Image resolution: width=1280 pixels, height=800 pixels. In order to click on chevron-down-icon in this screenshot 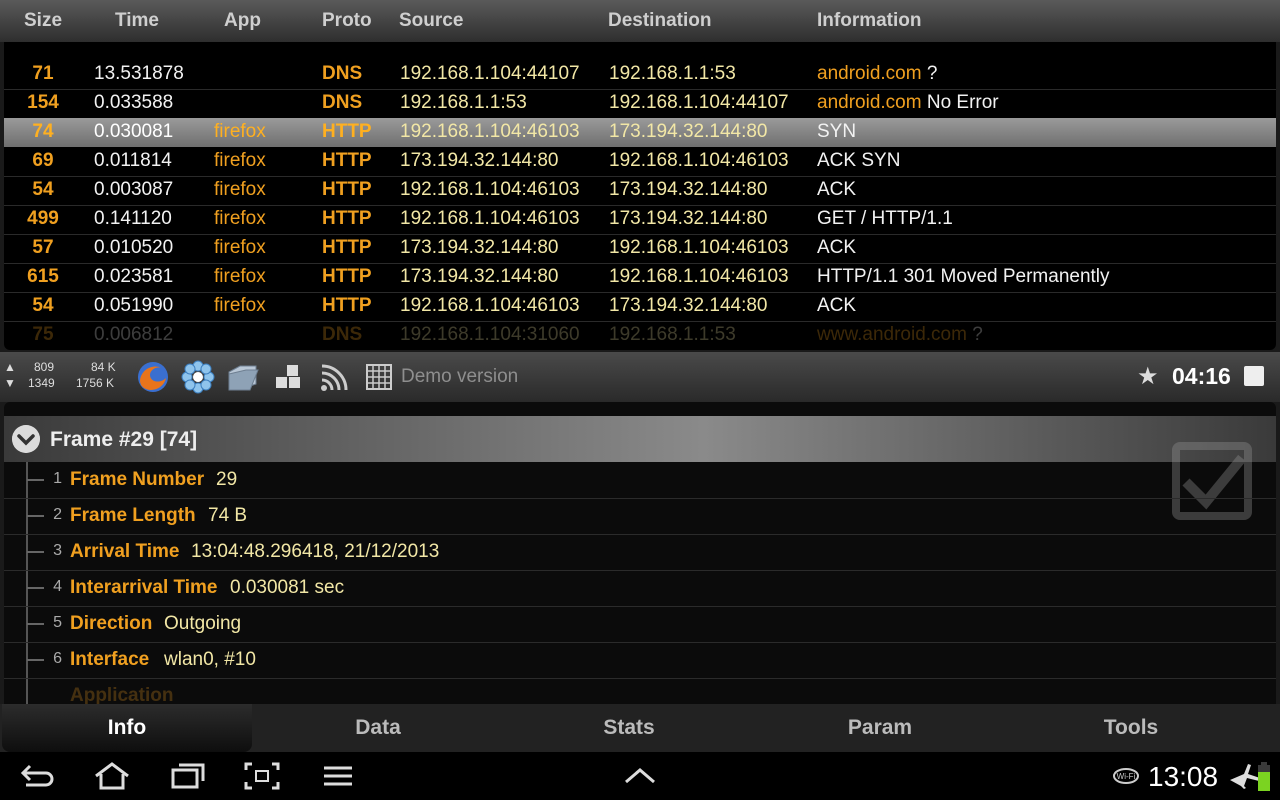, I will do `click(26, 439)`.